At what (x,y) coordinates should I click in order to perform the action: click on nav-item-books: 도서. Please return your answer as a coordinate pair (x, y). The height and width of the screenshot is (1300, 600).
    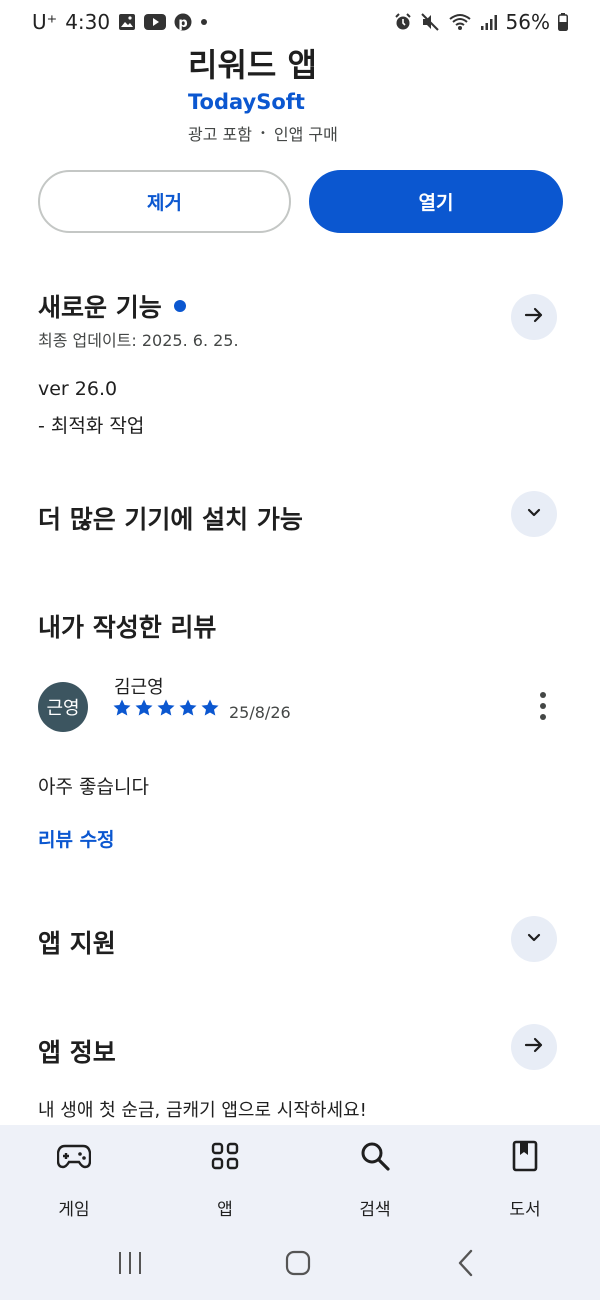
    Looking at the image, I should click on (525, 1179).